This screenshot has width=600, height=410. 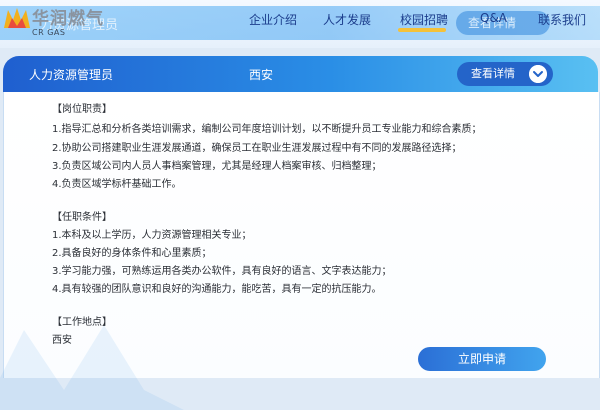 What do you see at coordinates (117, 184) in the screenshot?
I see `duty-item: 4.负责区域学标杆基础工作。` at bounding box center [117, 184].